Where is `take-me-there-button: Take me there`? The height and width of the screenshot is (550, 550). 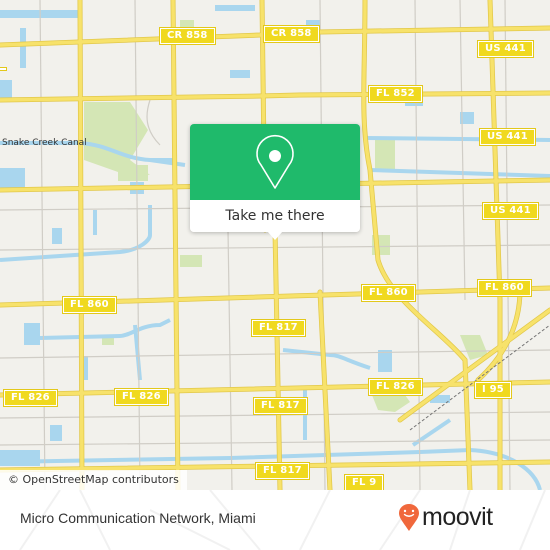 take-me-there-button: Take me there is located at coordinates (275, 216).